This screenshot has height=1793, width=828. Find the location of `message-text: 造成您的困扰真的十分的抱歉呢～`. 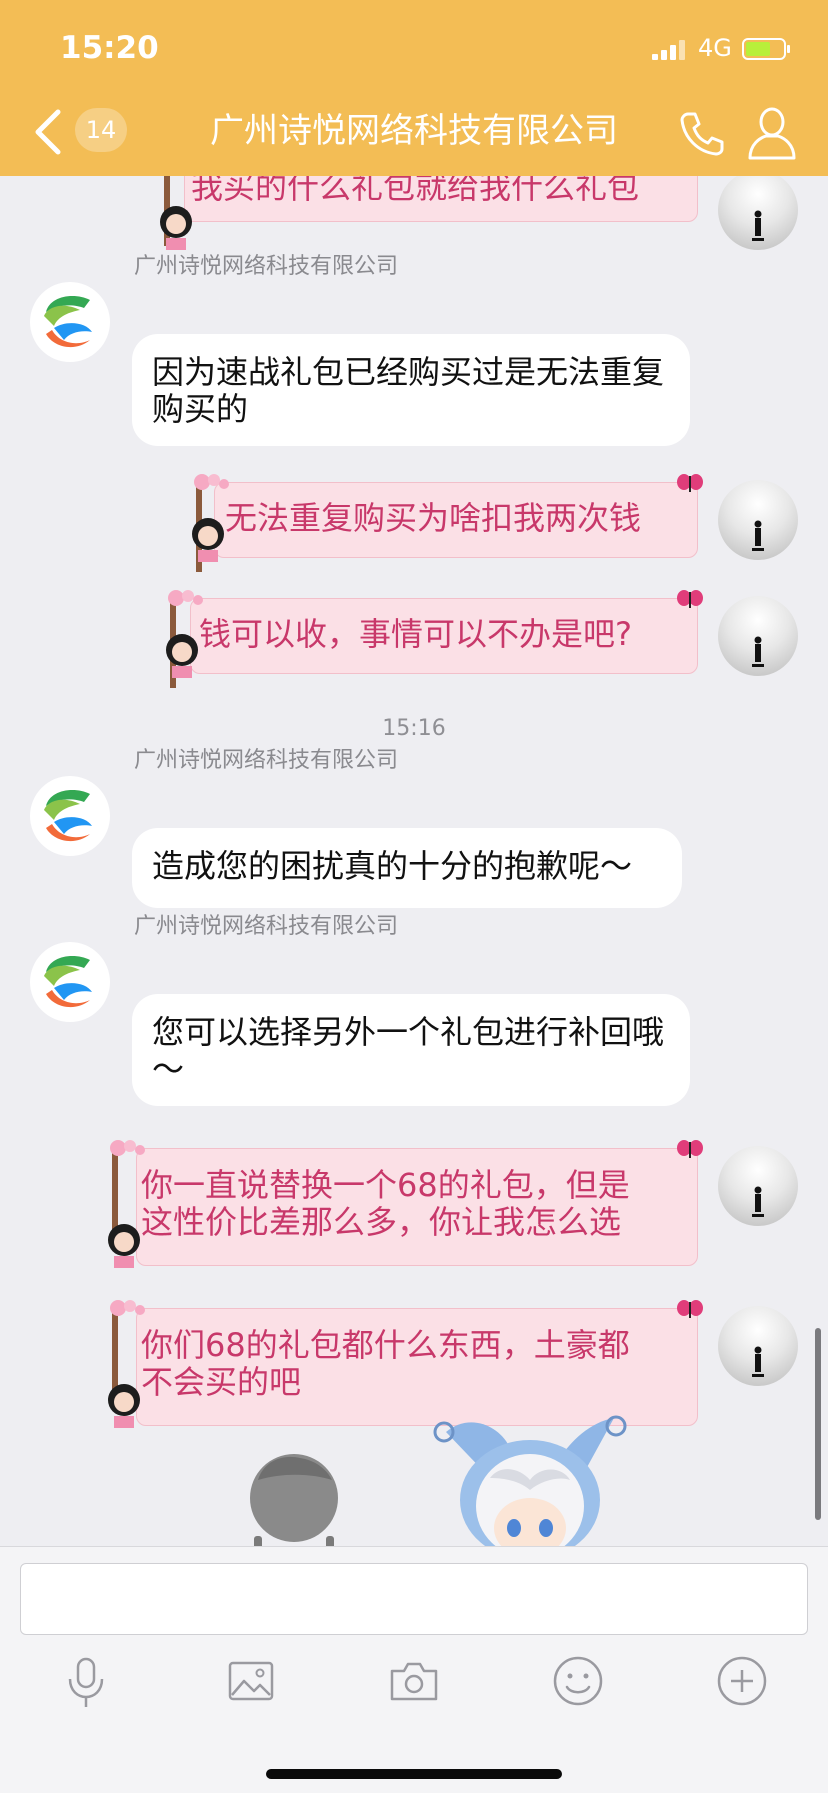

message-text: 造成您的困扰真的十分的抱歉呢～ is located at coordinates (392, 866).